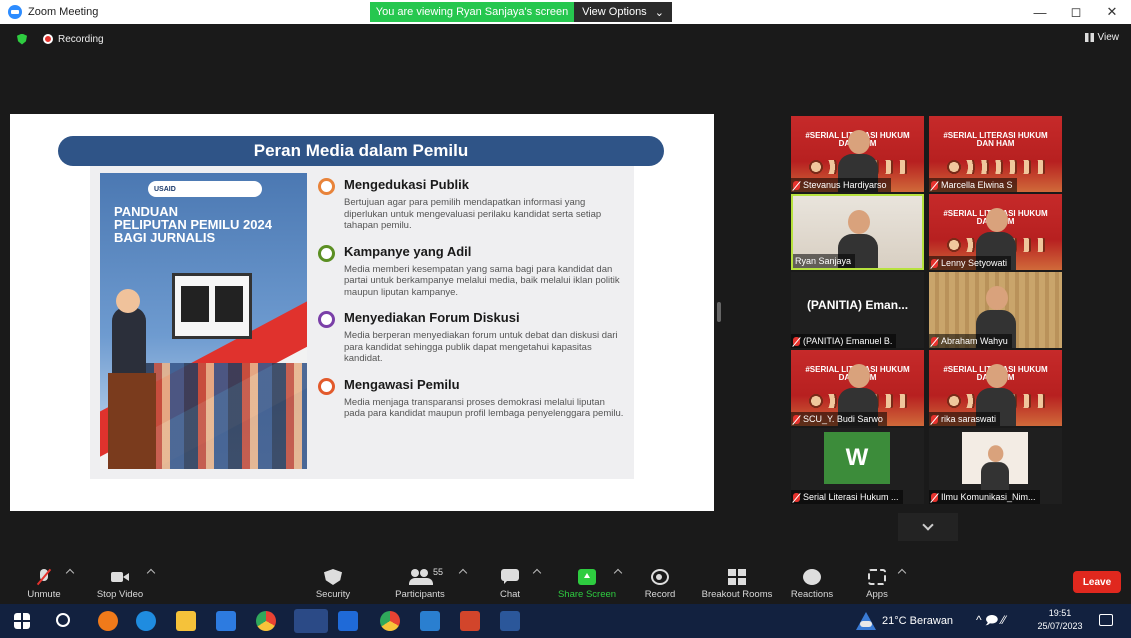  I want to click on apps-options-caret, so click(902, 573).